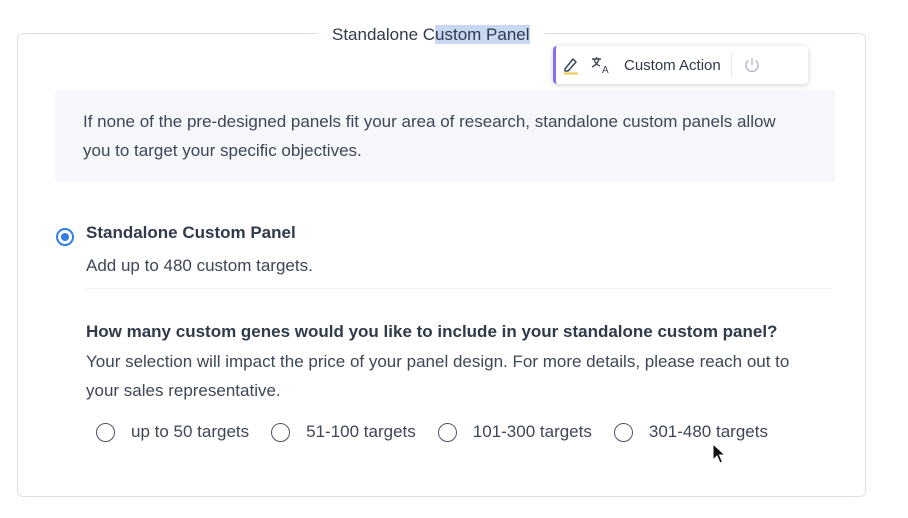 This screenshot has width=908, height=518. What do you see at coordinates (719, 453) in the screenshot?
I see `mouse-cursor-icon` at bounding box center [719, 453].